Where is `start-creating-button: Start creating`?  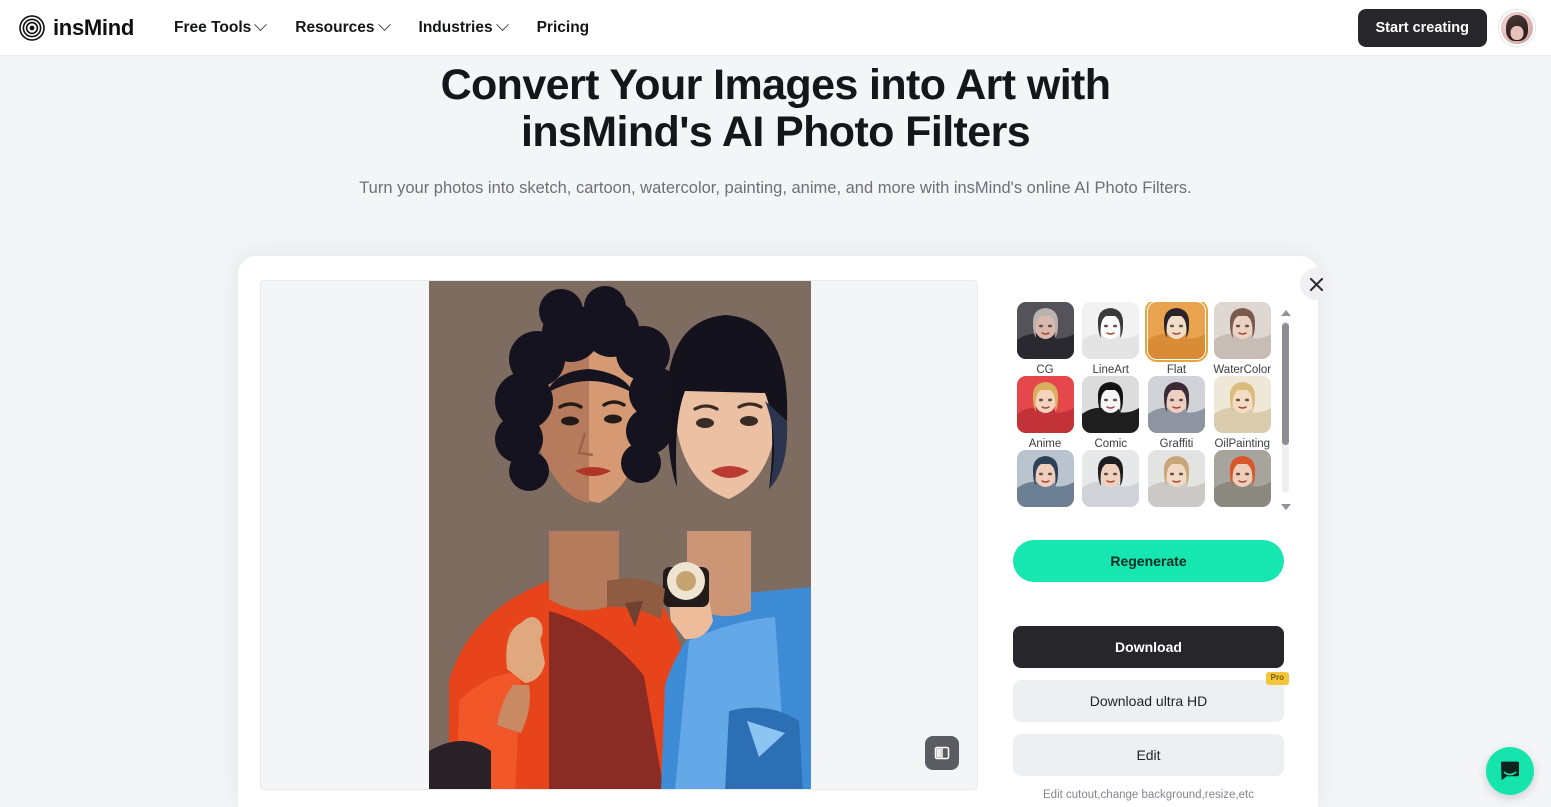 start-creating-button: Start creating is located at coordinates (1422, 27).